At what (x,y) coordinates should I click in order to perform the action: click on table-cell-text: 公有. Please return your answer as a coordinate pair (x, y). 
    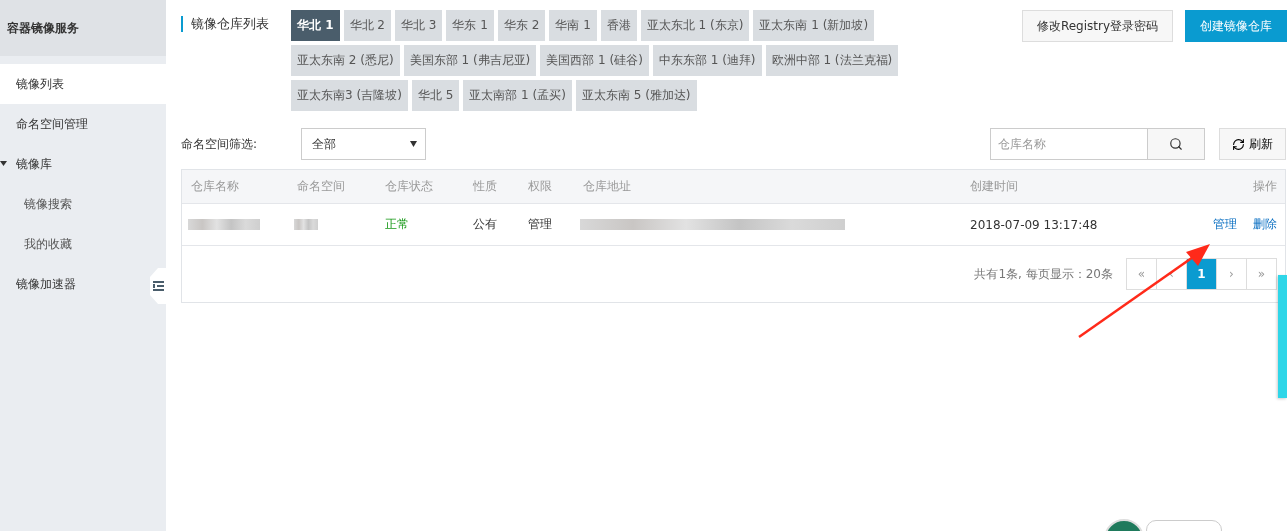
    Looking at the image, I should click on (485, 224).